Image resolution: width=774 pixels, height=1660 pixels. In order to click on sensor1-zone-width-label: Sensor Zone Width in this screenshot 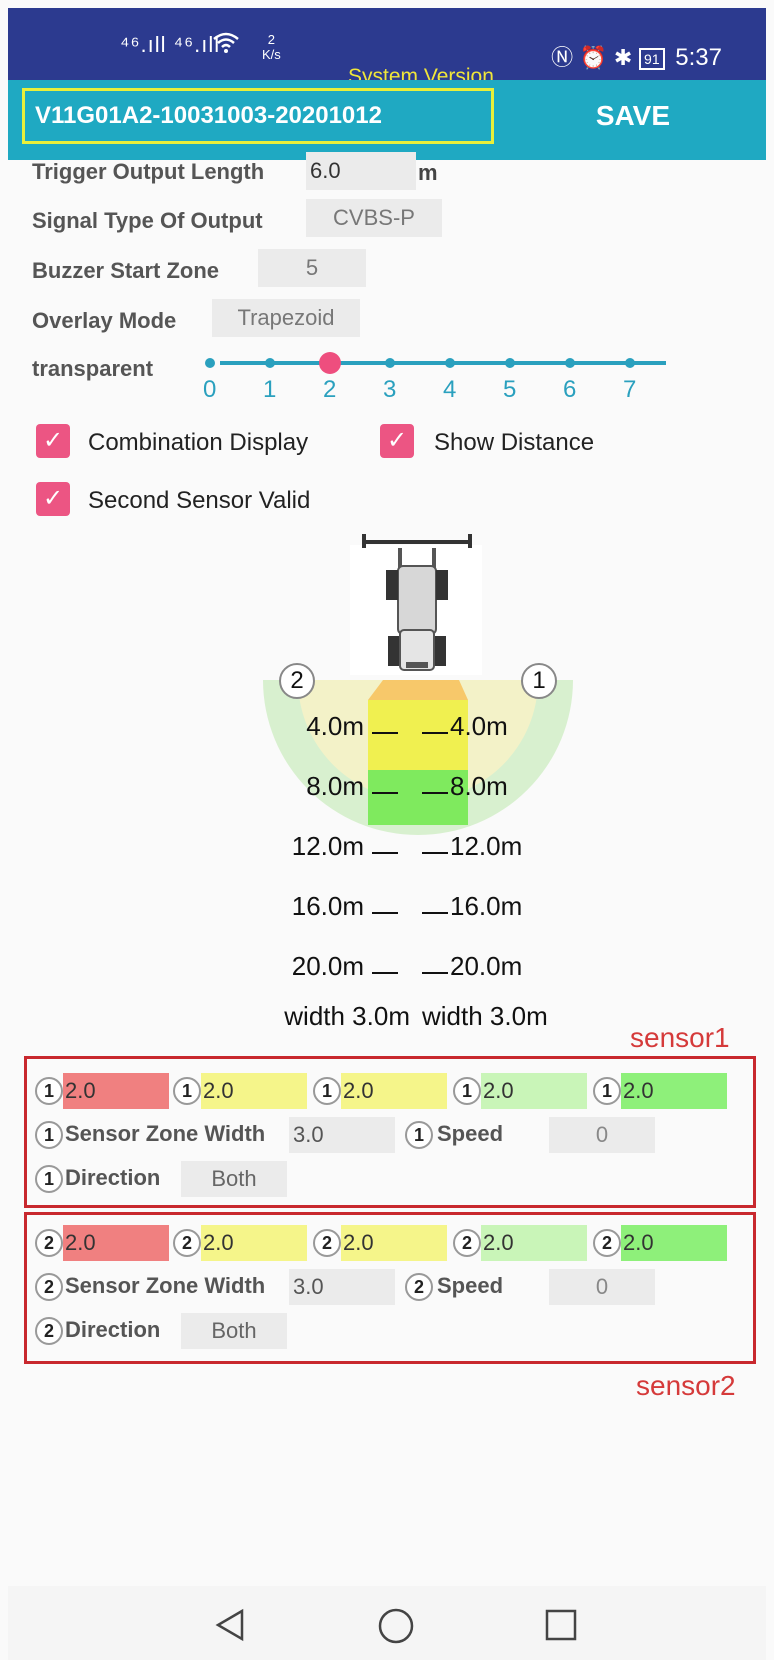, I will do `click(165, 1133)`.